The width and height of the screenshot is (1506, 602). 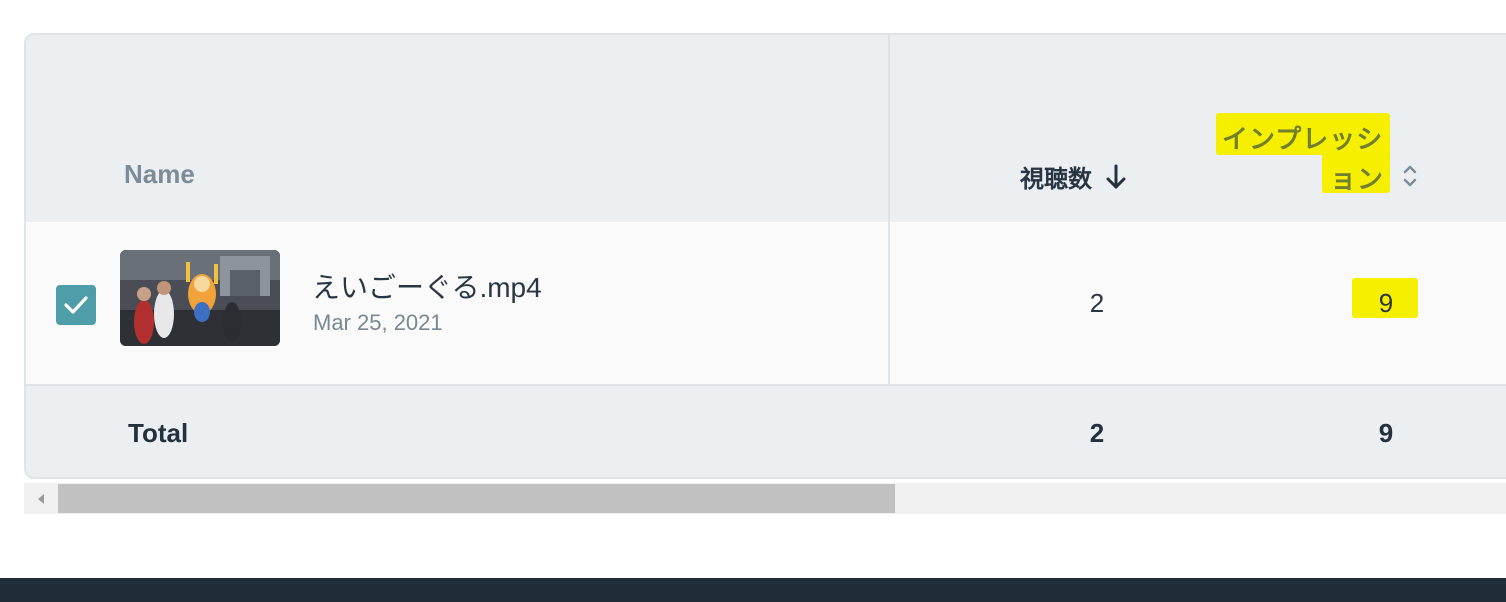 I want to click on check-icon, so click(x=76, y=305).